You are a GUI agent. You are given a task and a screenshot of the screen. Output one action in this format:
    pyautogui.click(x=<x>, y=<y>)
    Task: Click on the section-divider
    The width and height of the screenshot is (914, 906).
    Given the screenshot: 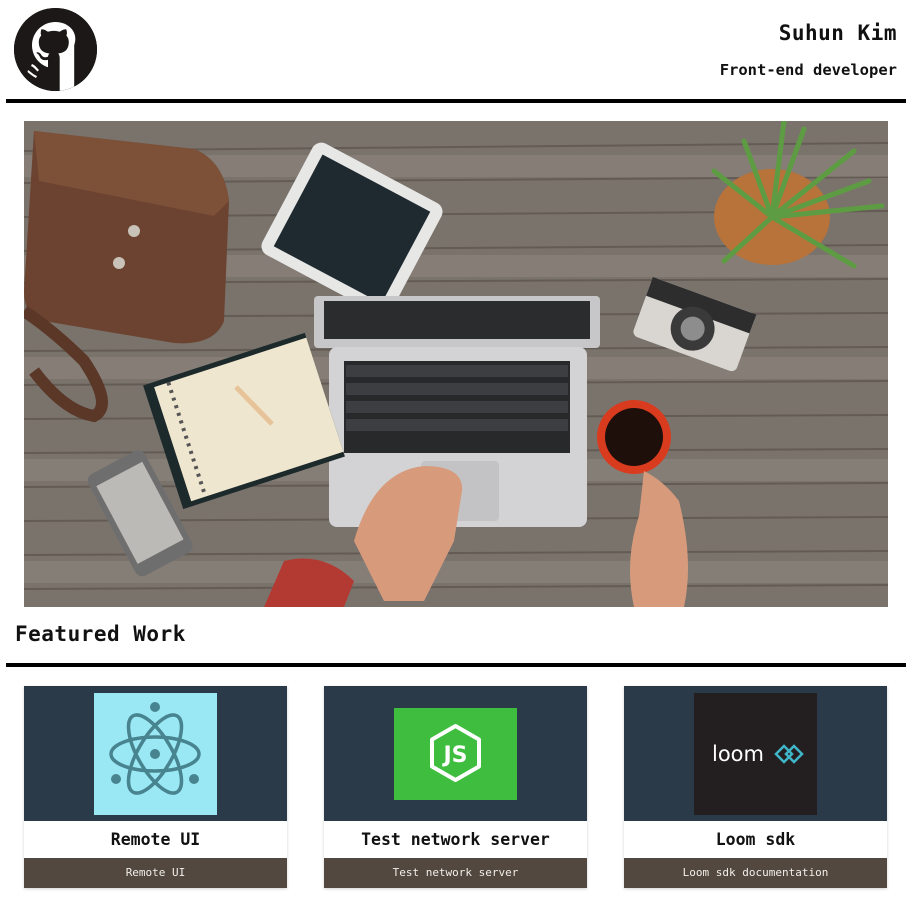 What is the action you would take?
    pyautogui.click(x=456, y=665)
    